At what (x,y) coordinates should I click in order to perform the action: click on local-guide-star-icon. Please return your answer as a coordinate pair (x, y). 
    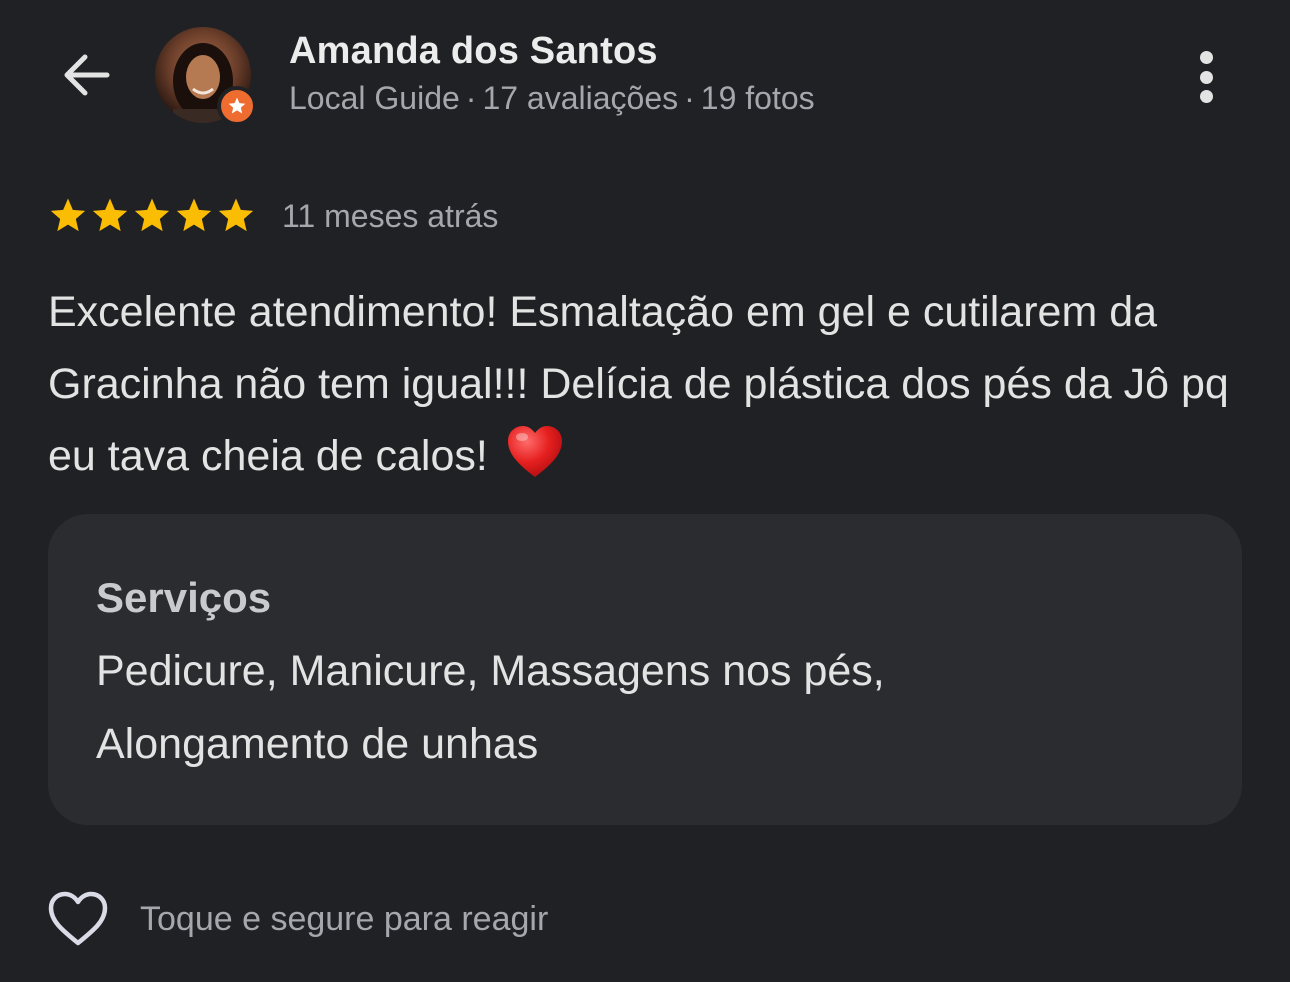
    Looking at the image, I should click on (237, 106).